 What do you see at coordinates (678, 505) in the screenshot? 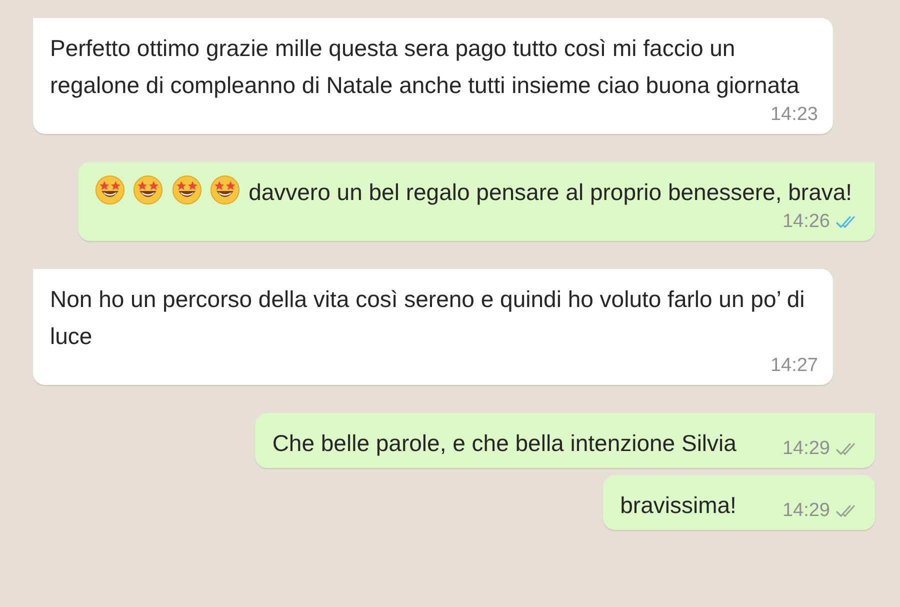
I see `message-text: bravissima!` at bounding box center [678, 505].